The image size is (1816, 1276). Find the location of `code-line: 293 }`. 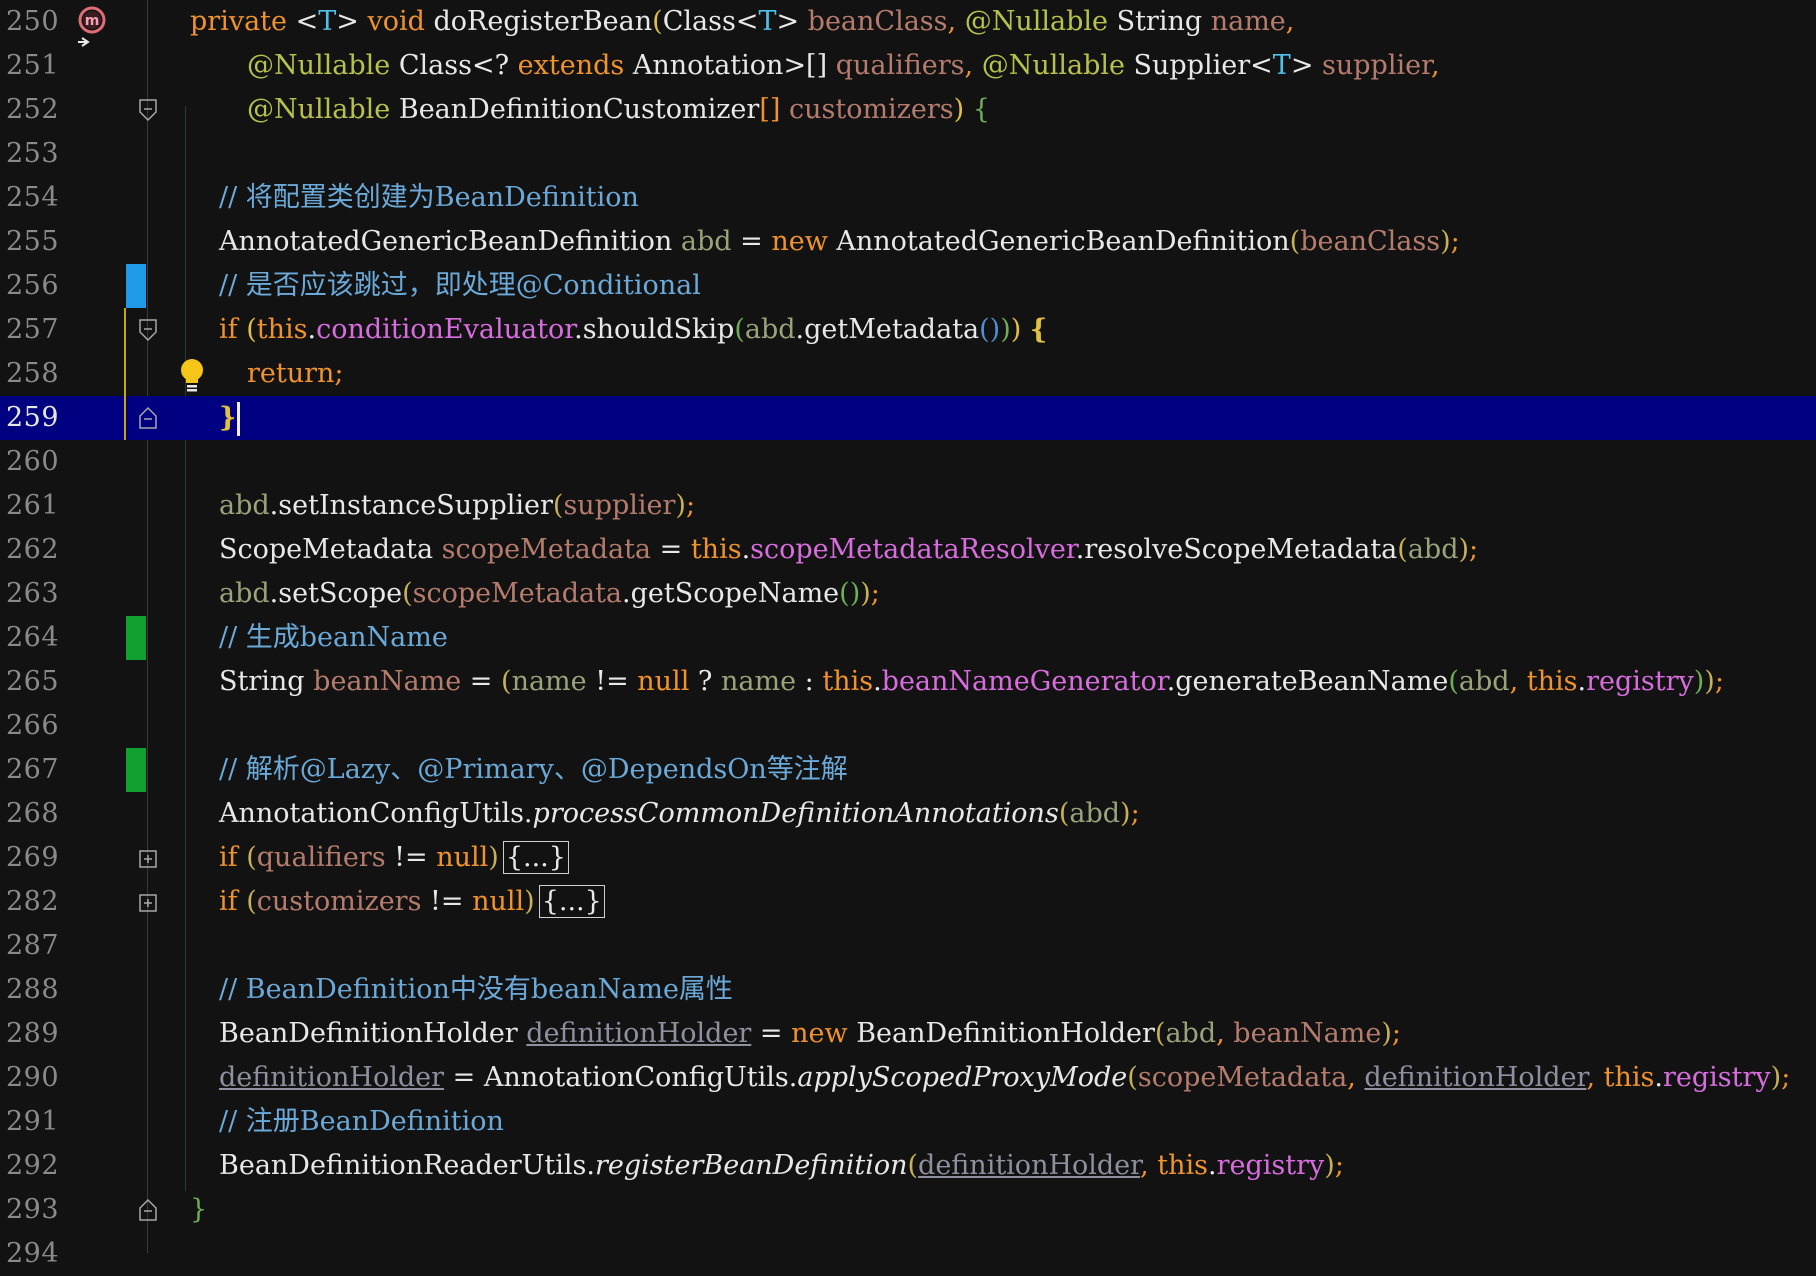

code-line: 293 } is located at coordinates (908, 1210).